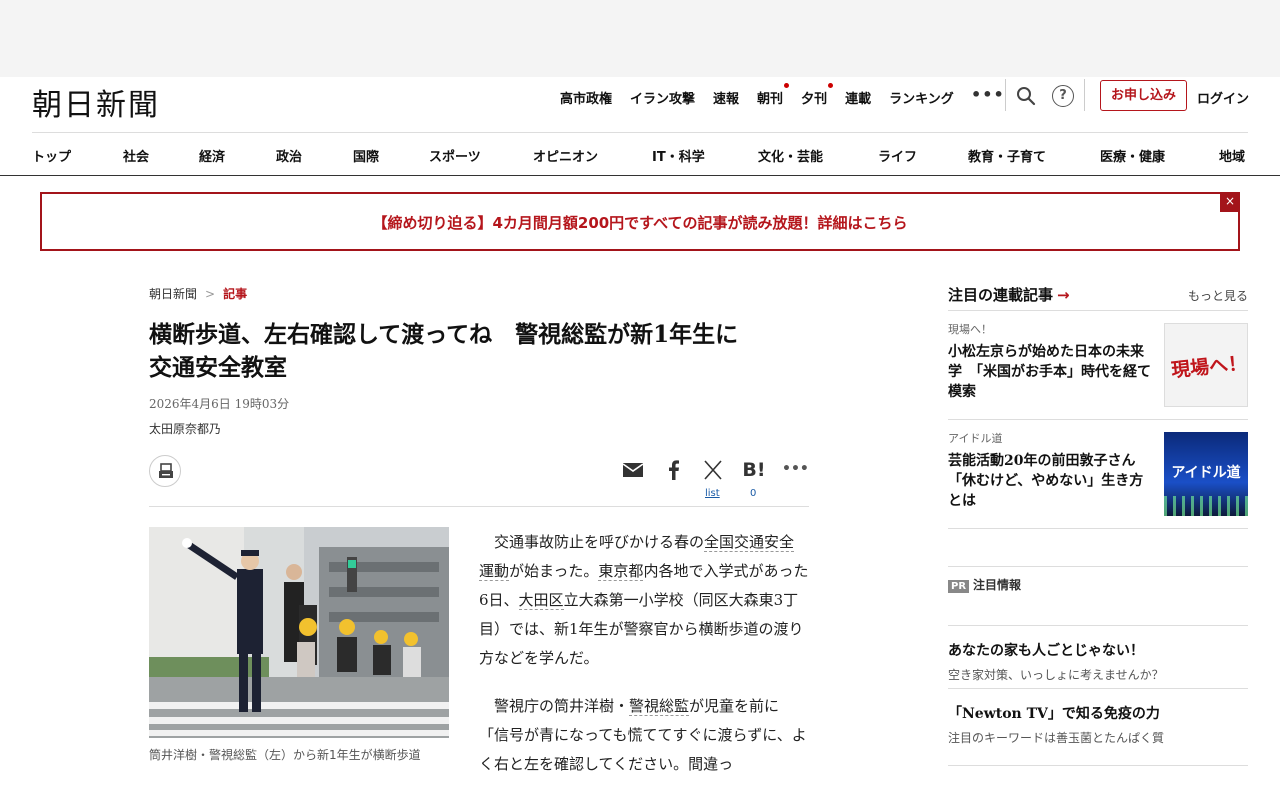 The width and height of the screenshot is (1280, 800). I want to click on cat-international: 国際, so click(366, 155).